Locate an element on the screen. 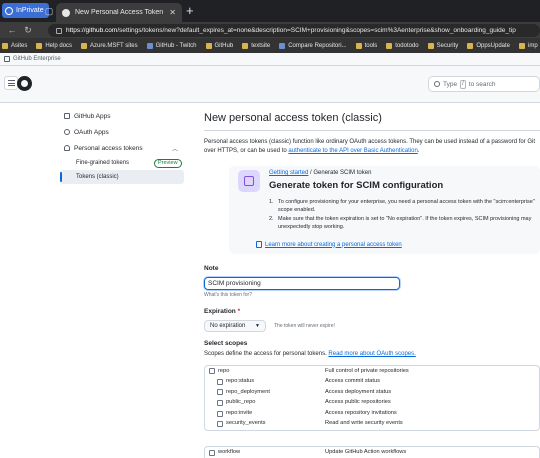  scope-name: repo_deployment is located at coordinates (248, 391).